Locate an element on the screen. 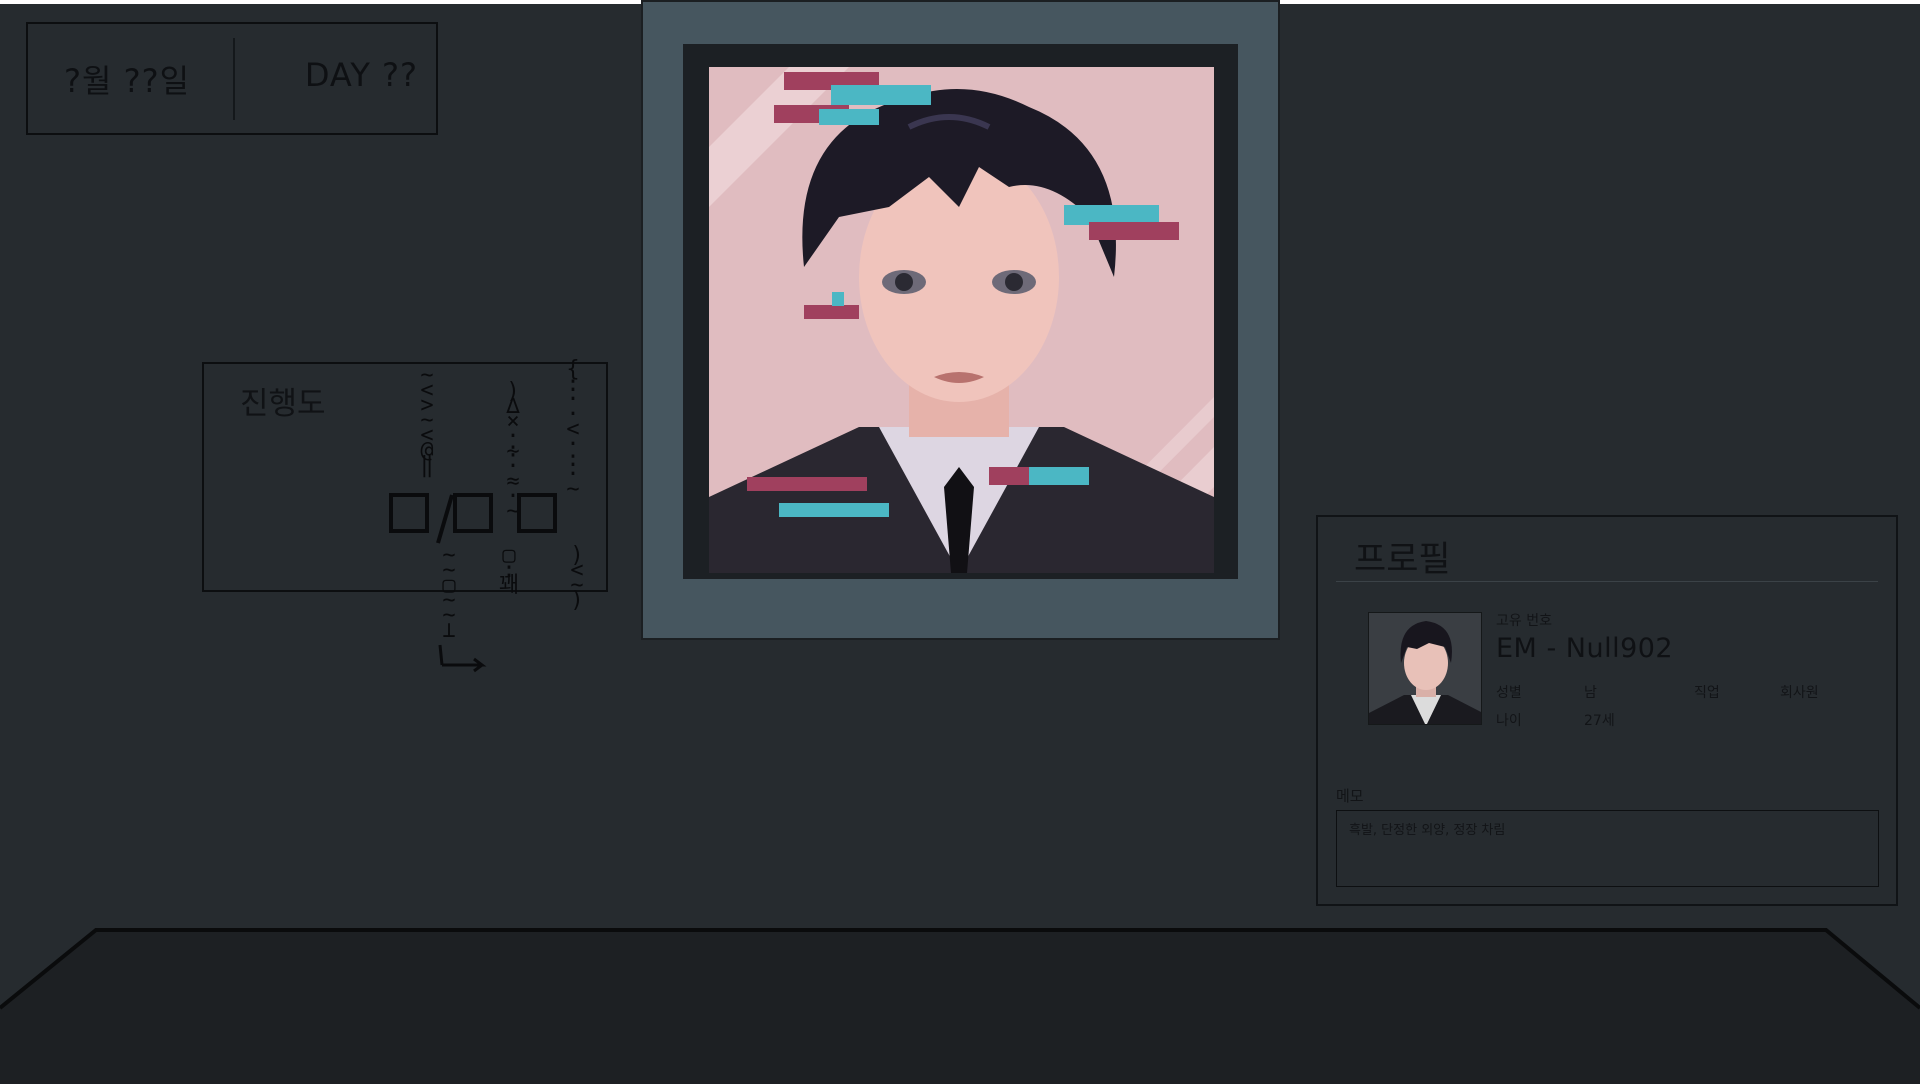  date-separator is located at coordinates (234, 79).